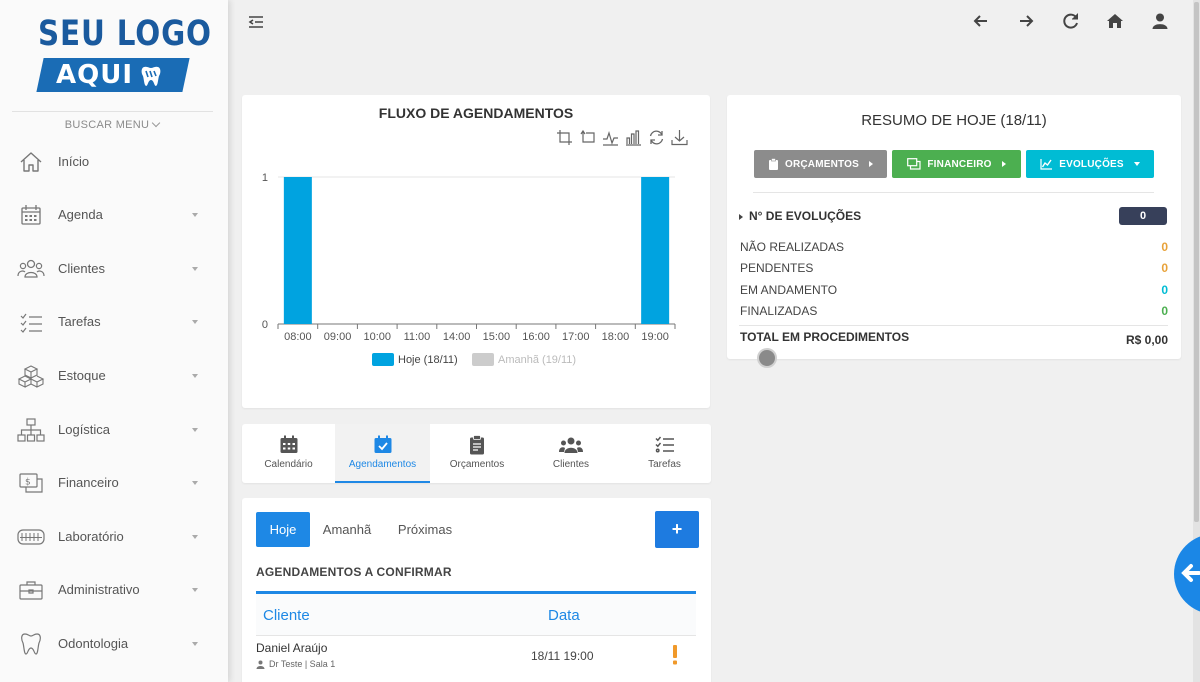  What do you see at coordinates (377, 337) in the screenshot?
I see `x-tick-label: 10:00` at bounding box center [377, 337].